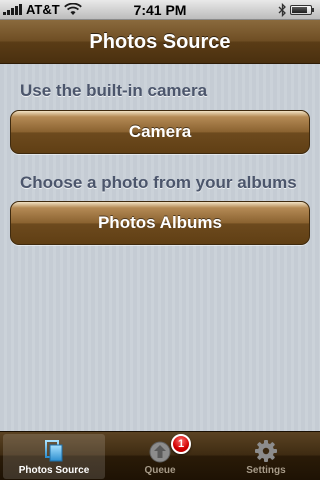  What do you see at coordinates (160, 132) in the screenshot?
I see `camera-button: Camera` at bounding box center [160, 132].